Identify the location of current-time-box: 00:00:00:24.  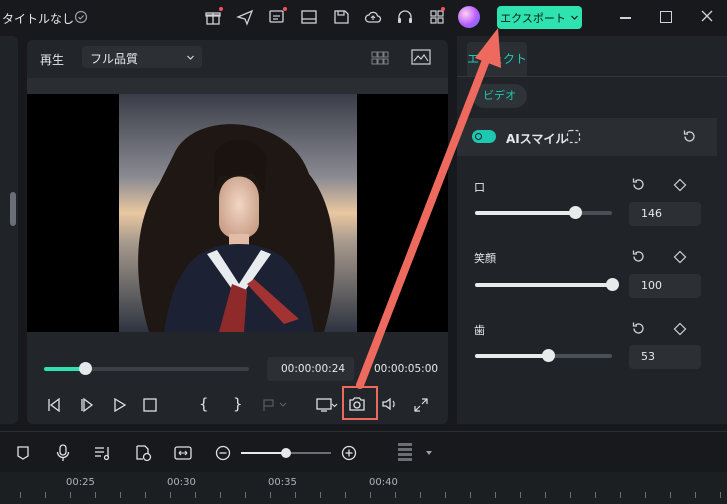
(310, 369).